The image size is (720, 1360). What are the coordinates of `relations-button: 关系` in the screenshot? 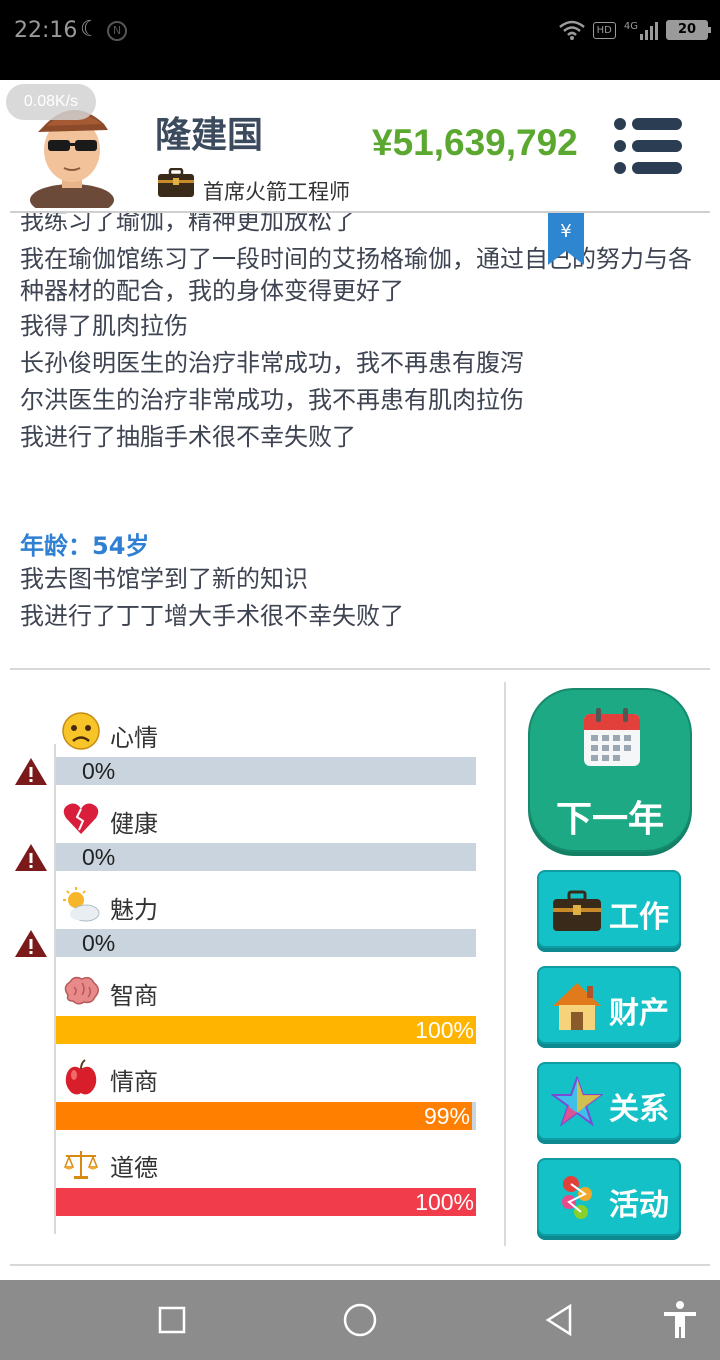 It's located at (609, 1101).